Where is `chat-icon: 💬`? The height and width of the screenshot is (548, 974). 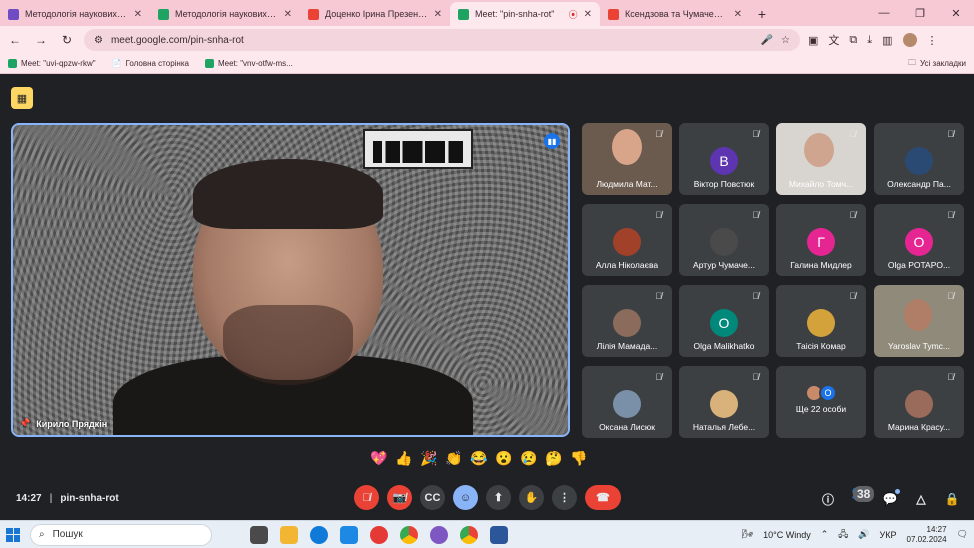 chat-icon: 💬 is located at coordinates (891, 497).